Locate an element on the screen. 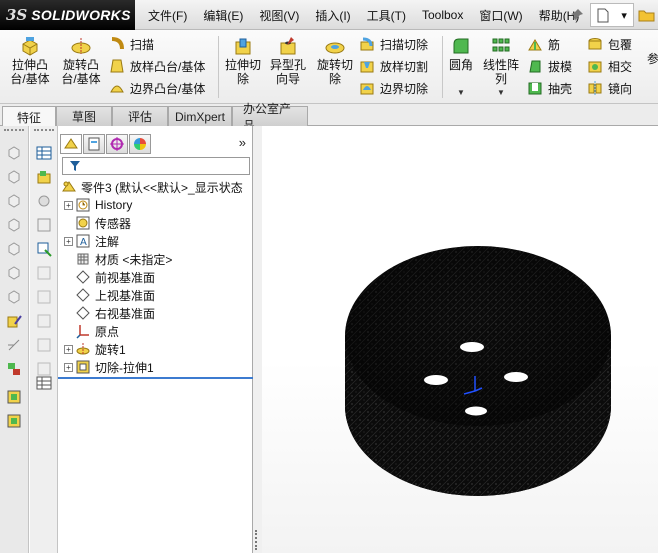 This screenshot has height=553, width=658. draft-button: 拔模 is located at coordinates (549, 66).